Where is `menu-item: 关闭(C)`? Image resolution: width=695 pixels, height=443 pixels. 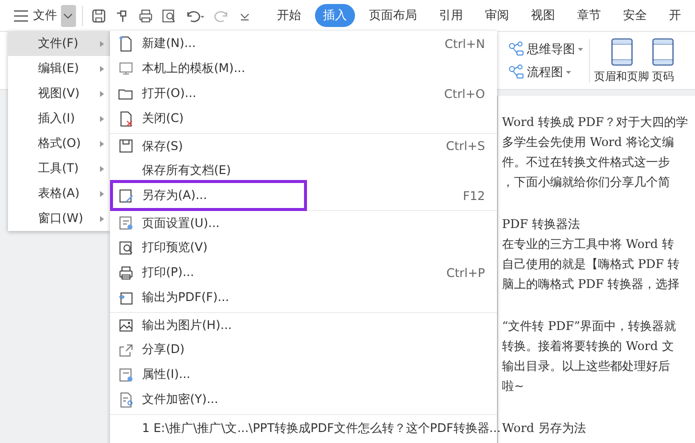 menu-item: 关闭(C) is located at coordinates (303, 118).